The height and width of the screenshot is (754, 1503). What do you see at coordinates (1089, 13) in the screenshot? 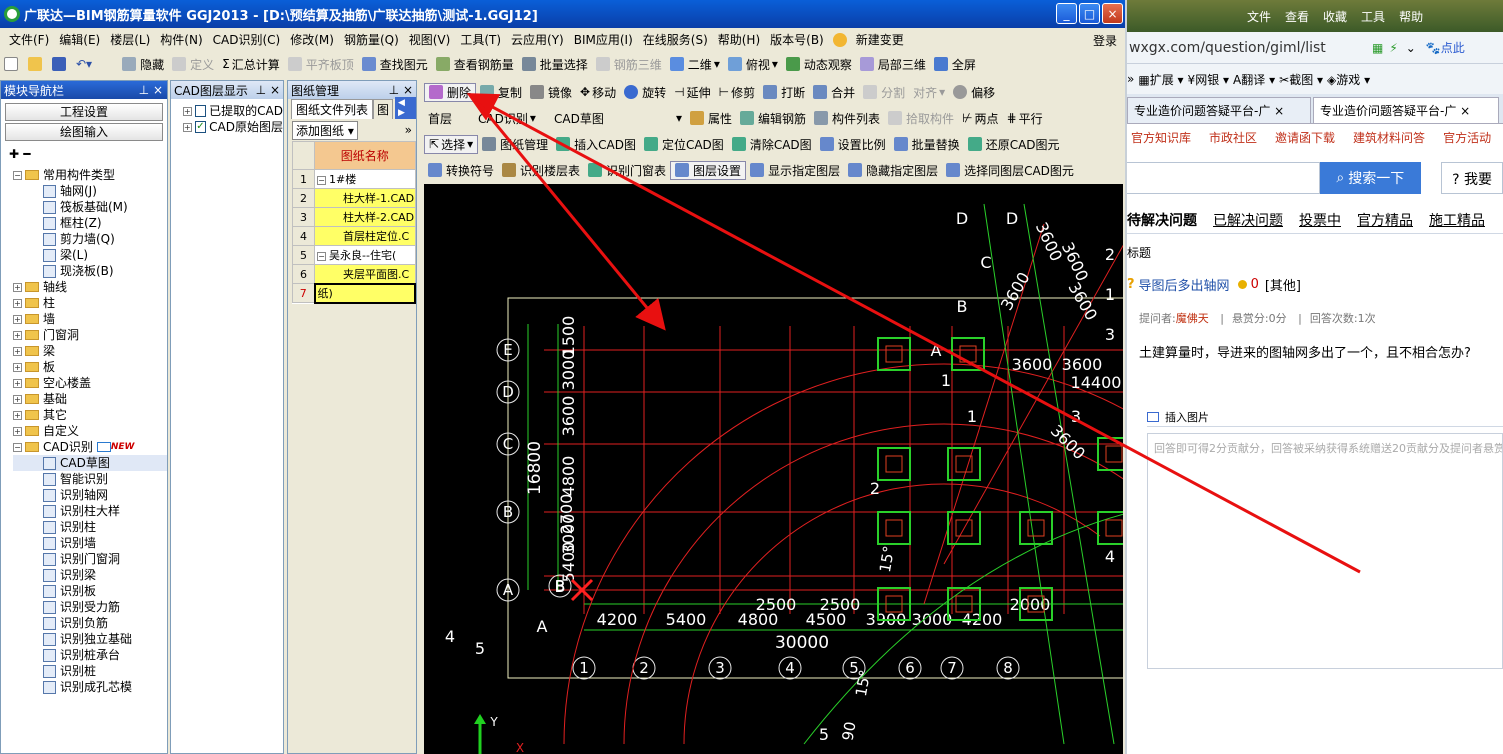
I see `maximize-button: □` at bounding box center [1089, 13].